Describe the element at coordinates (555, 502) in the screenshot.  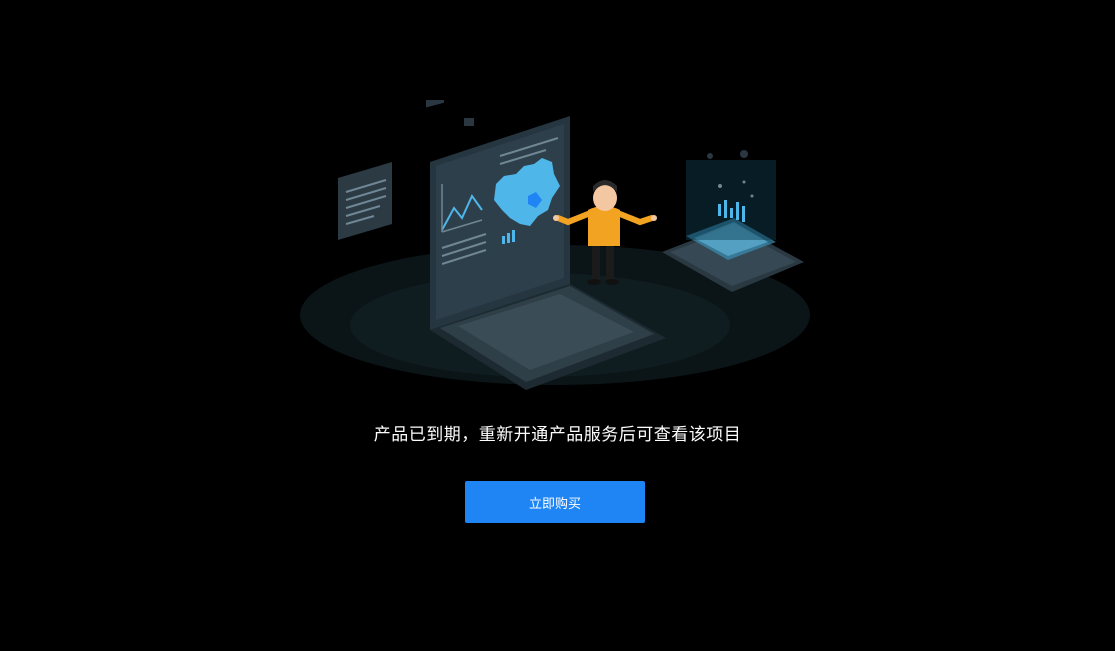
I see `buy-now-button: 立即购买` at that location.